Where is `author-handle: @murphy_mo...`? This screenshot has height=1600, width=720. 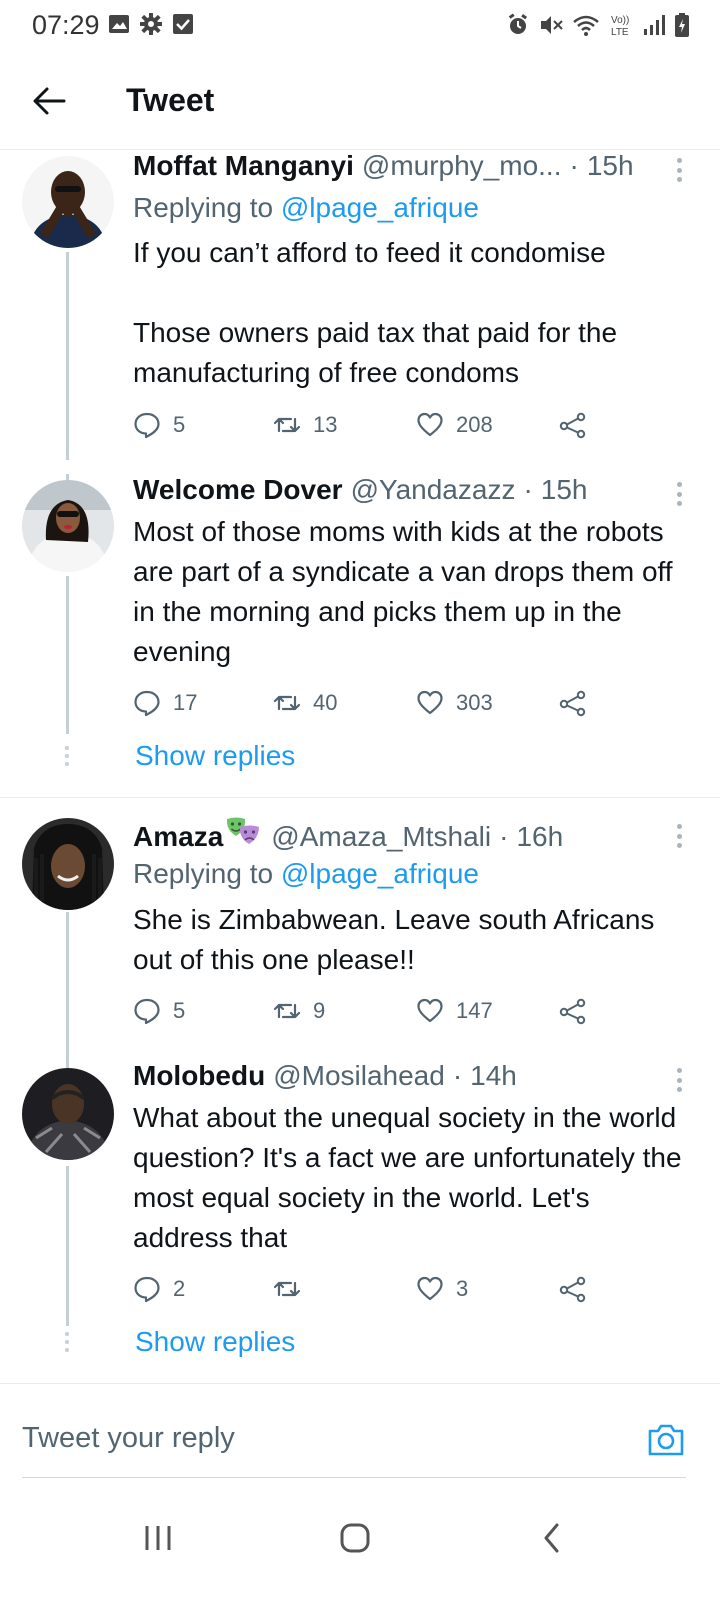
author-handle: @murphy_mo... is located at coordinates (462, 166).